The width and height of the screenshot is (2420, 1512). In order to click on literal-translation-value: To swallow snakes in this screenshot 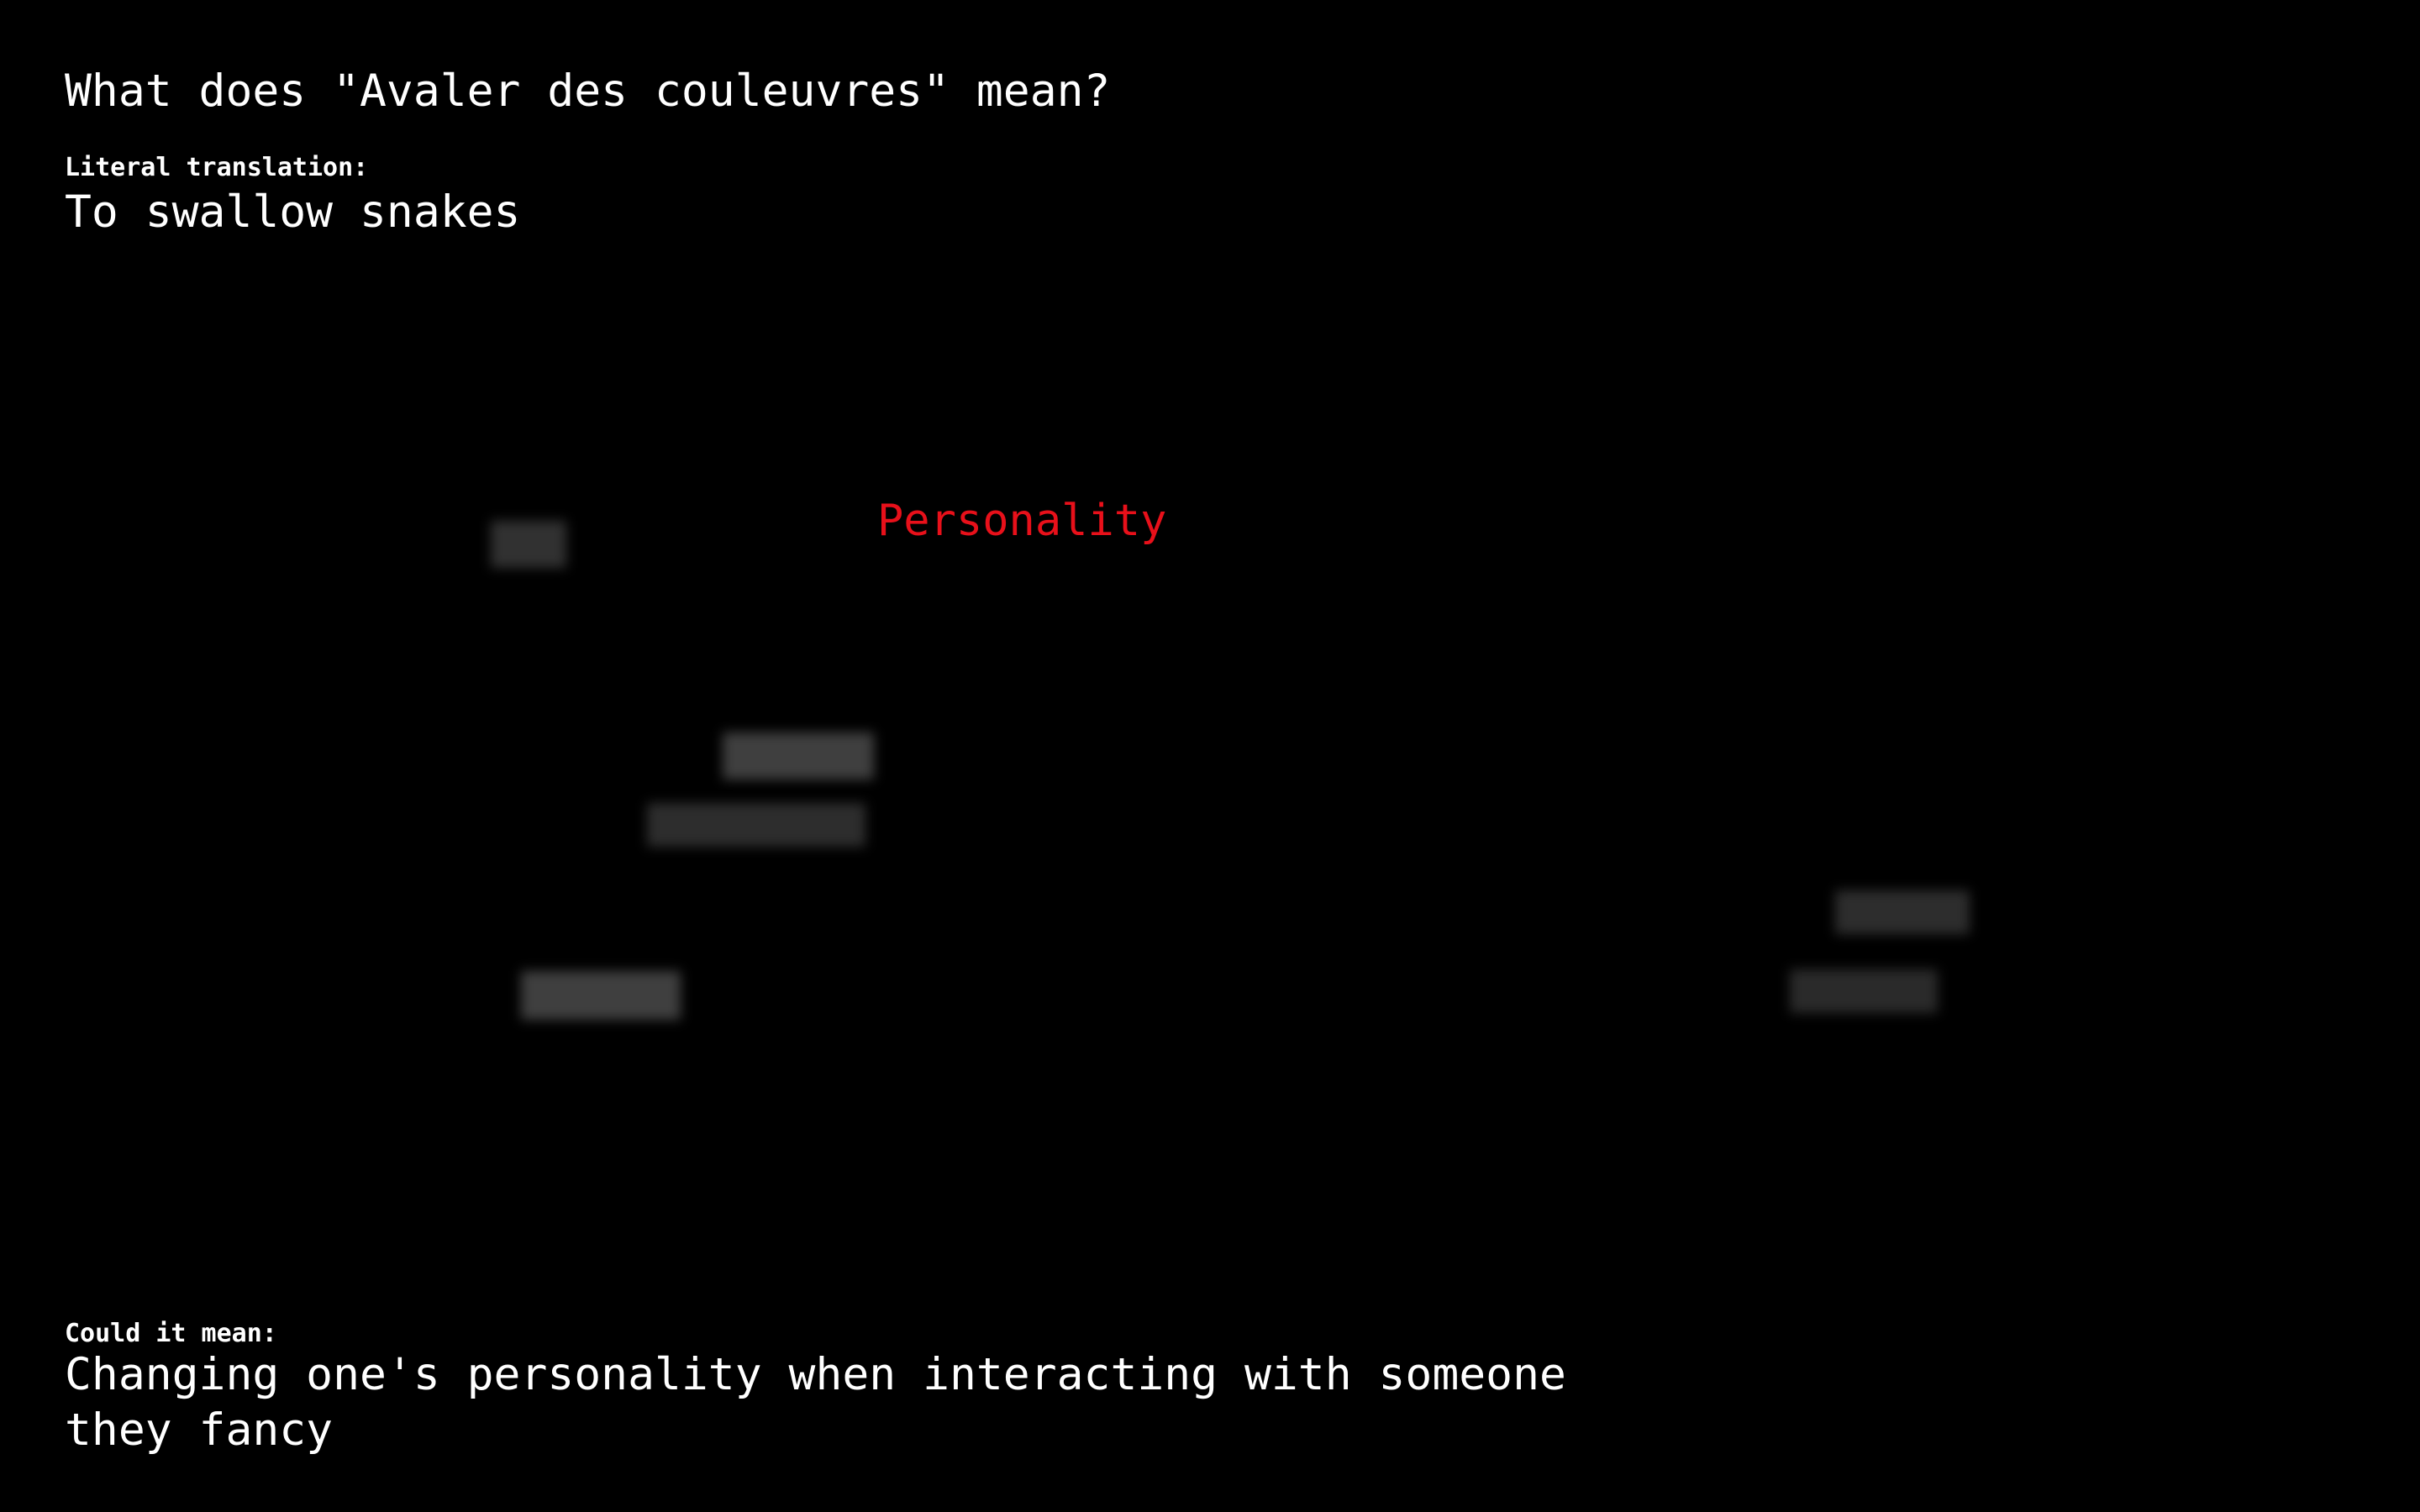, I will do `click(293, 212)`.